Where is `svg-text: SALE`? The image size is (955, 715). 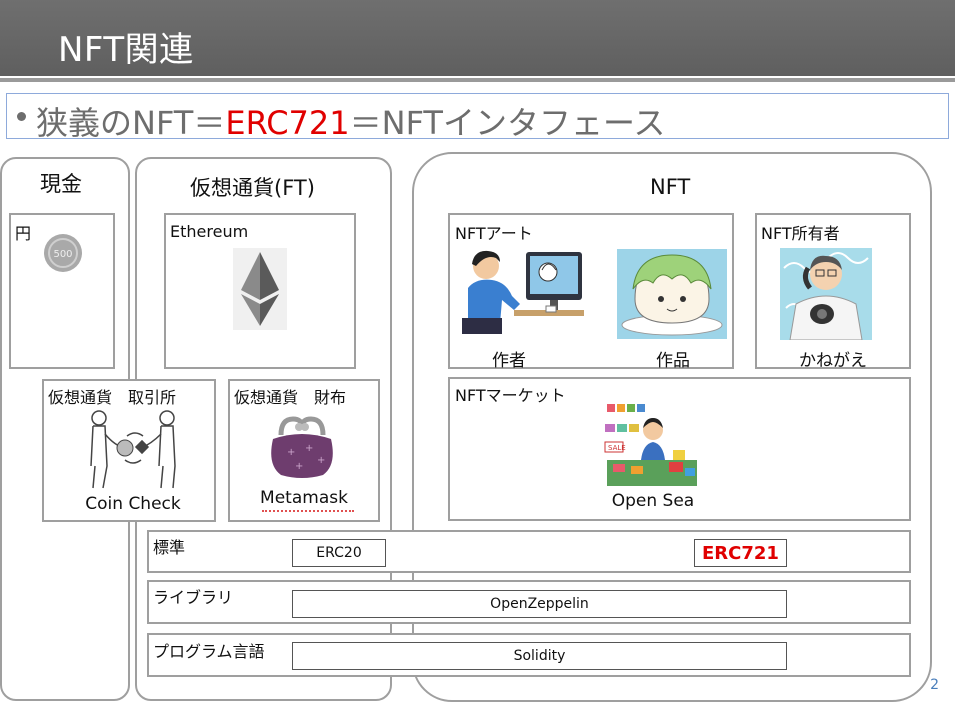
svg-text: SALE is located at coordinates (617, 448).